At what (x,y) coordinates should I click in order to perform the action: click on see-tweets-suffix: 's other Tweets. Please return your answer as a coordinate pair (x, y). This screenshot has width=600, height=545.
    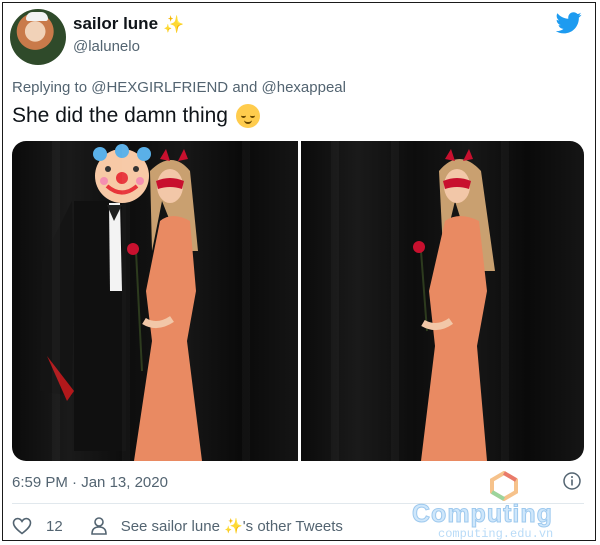
    Looking at the image, I should click on (292, 526).